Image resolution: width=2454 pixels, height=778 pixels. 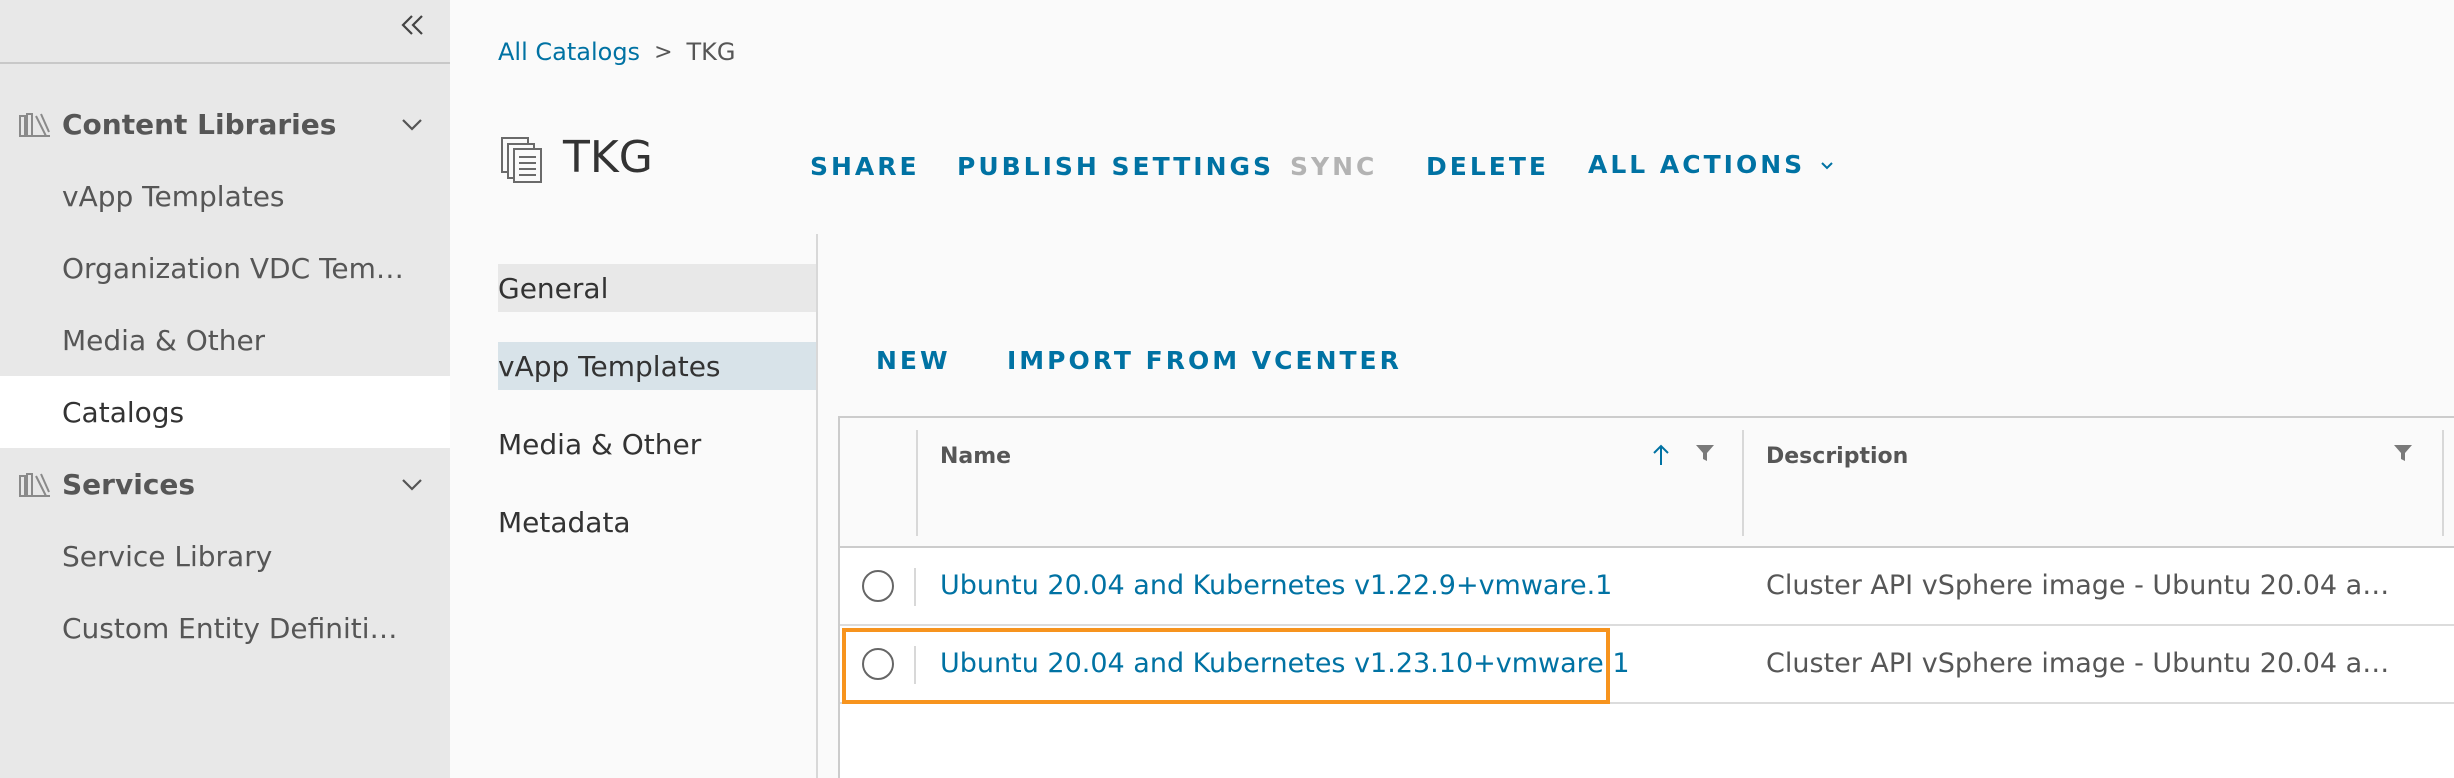 I want to click on sidebar-item-media-other: Media & Other, so click(x=225, y=340).